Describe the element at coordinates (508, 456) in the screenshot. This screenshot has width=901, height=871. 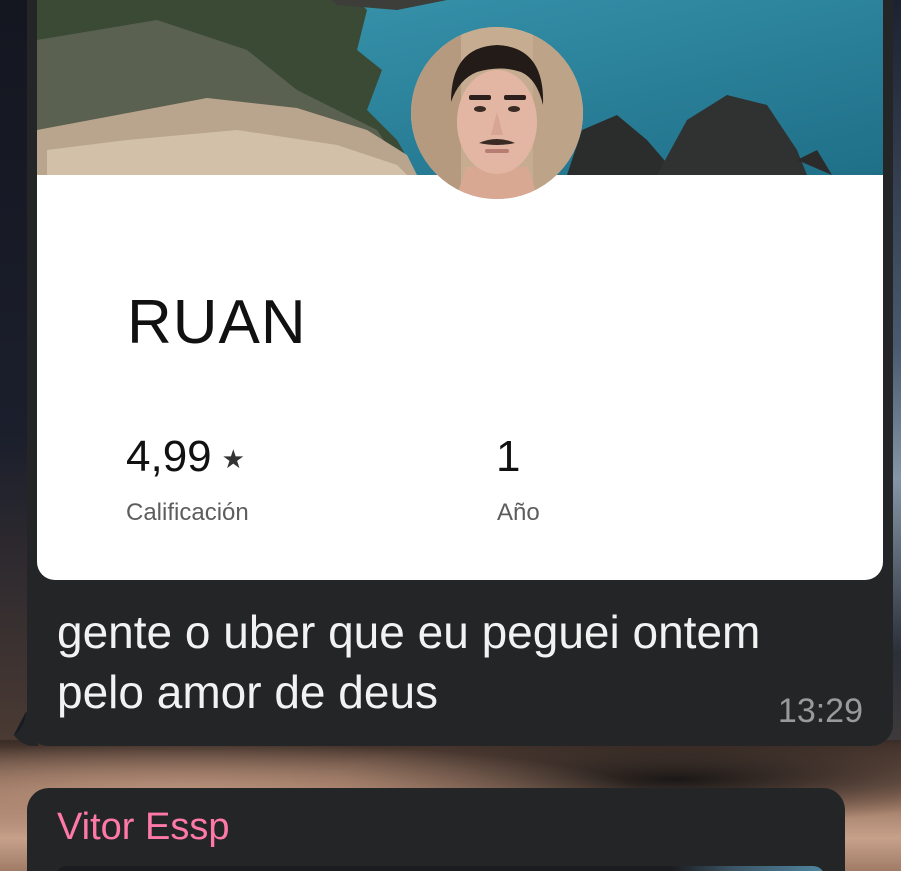
I see `years-value: 1` at that location.